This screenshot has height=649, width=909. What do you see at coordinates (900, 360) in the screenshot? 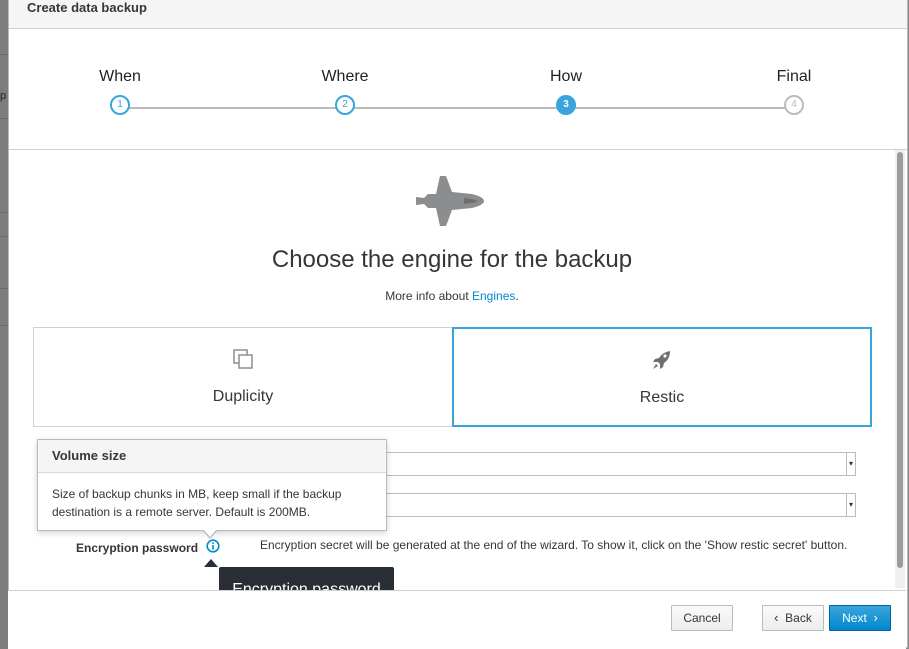
I see `scroll-thumb` at bounding box center [900, 360].